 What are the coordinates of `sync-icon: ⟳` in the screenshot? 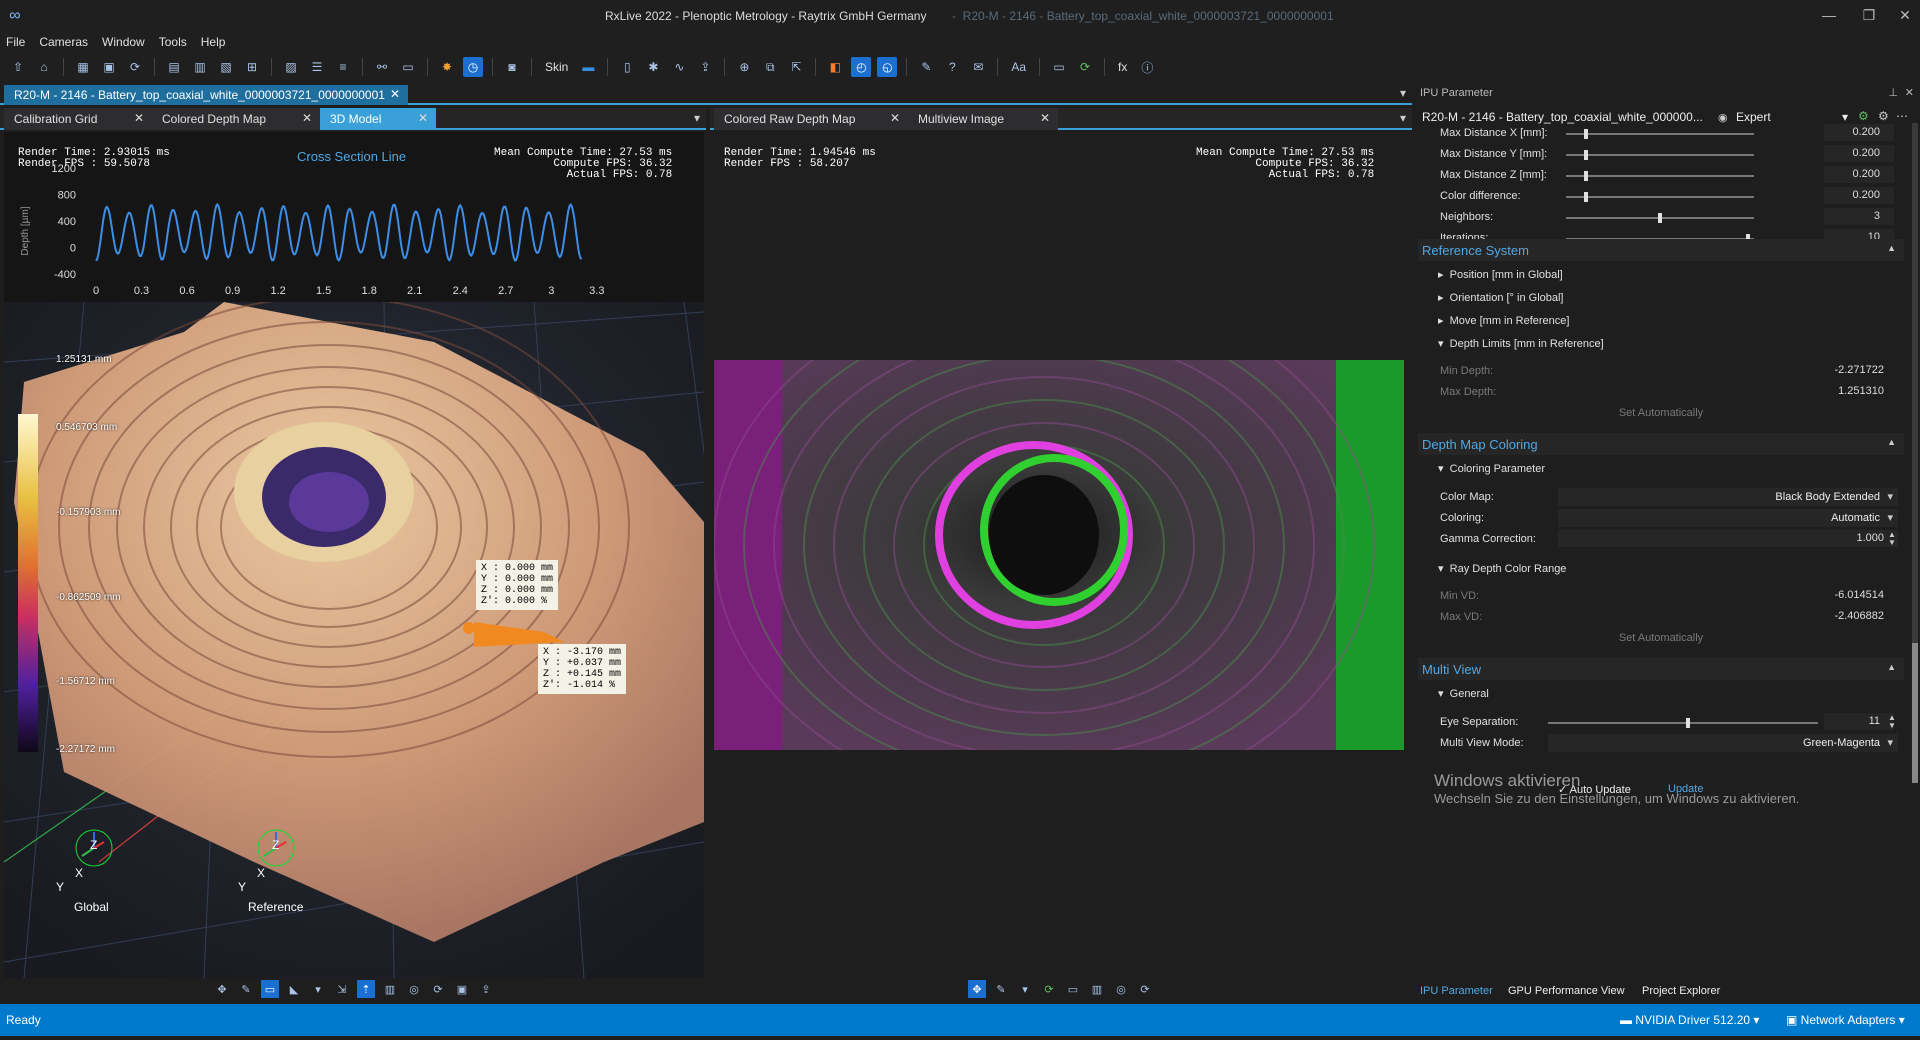 It's located at (1145, 989).